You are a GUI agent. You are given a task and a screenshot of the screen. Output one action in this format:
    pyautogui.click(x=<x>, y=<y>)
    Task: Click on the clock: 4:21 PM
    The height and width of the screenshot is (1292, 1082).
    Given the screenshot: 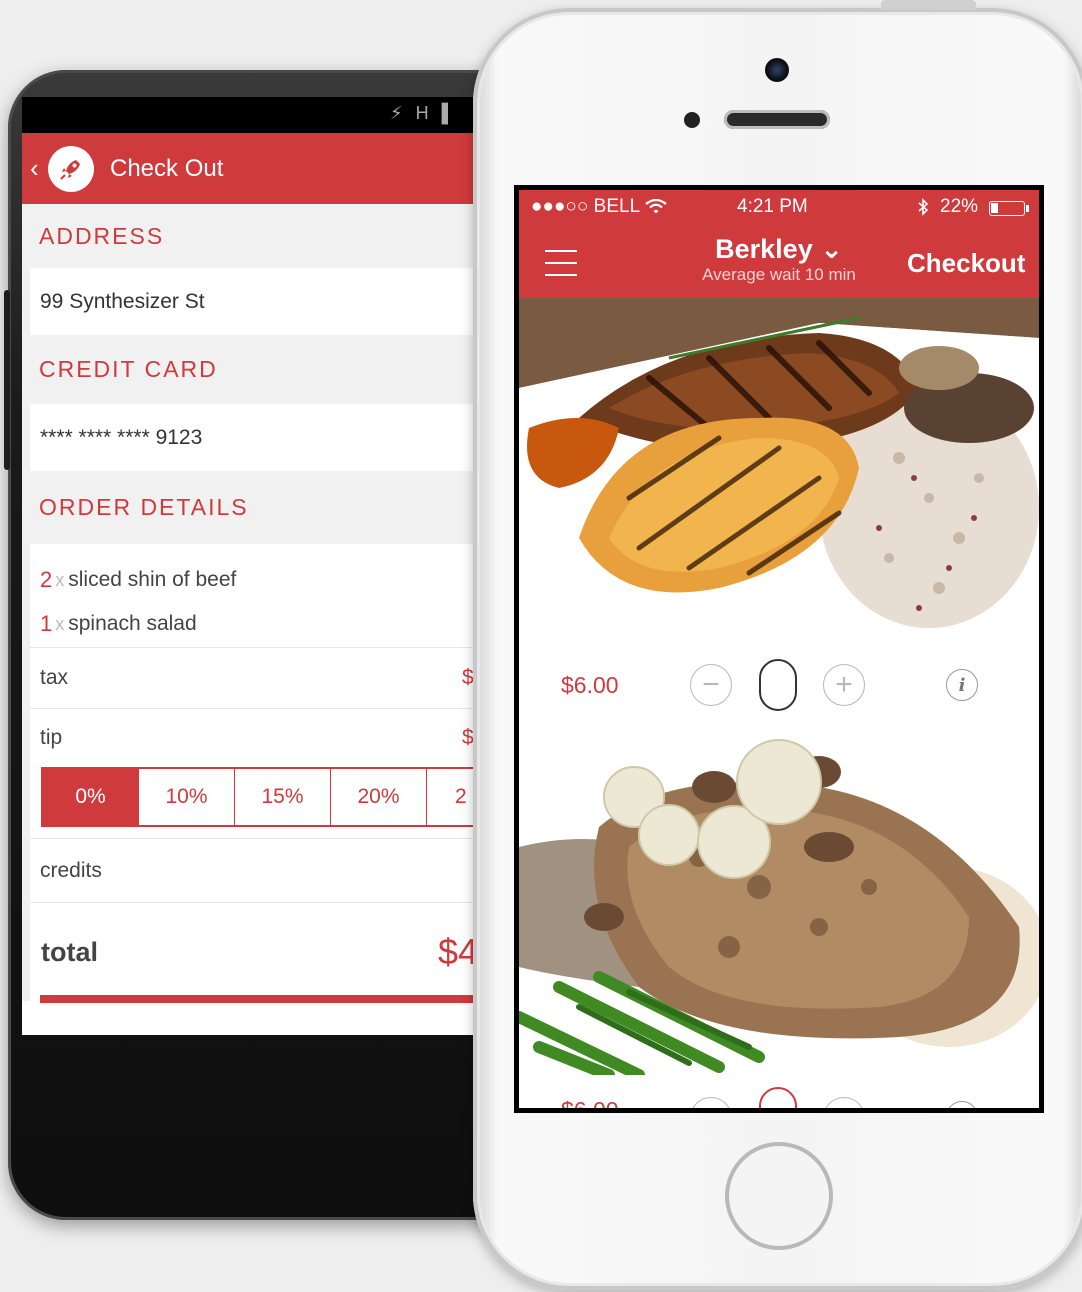 What is the action you would take?
    pyautogui.click(x=772, y=206)
    